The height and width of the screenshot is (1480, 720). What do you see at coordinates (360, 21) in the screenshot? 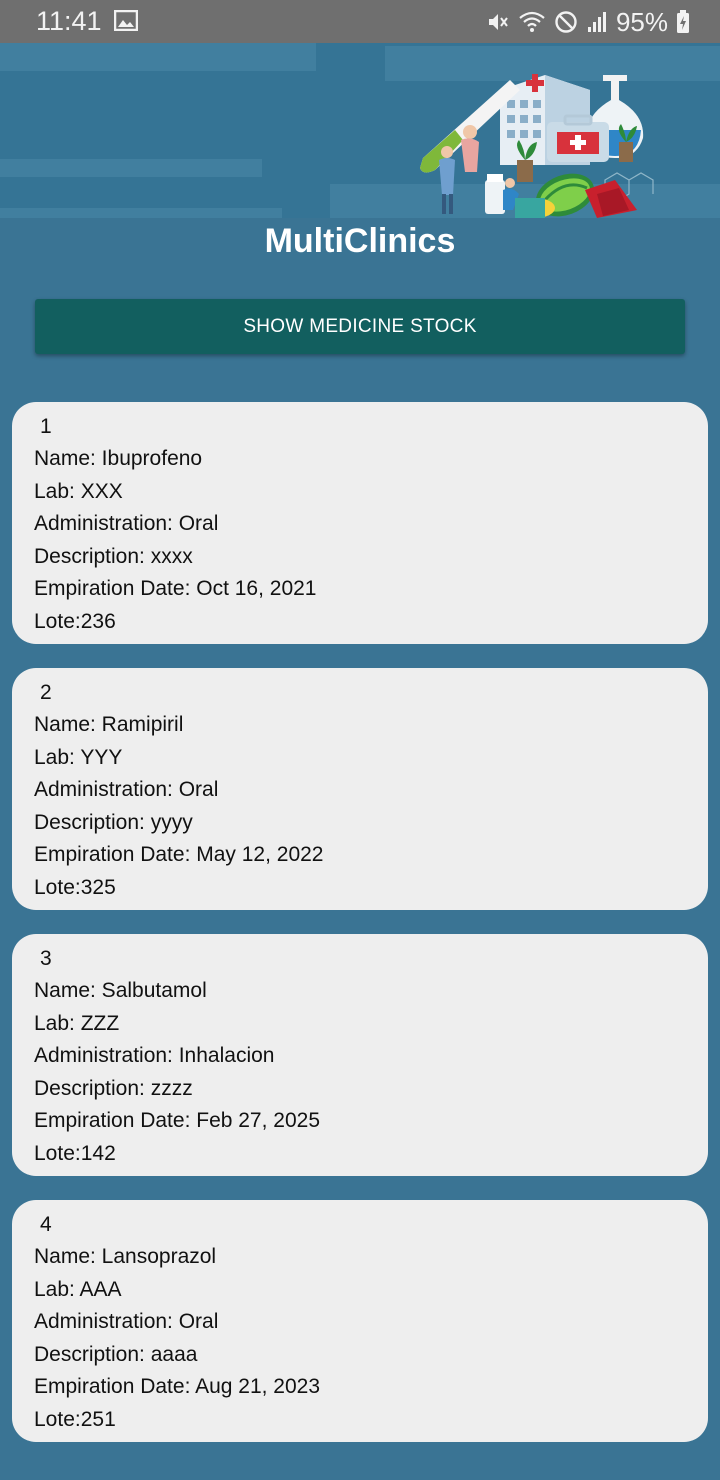
I see `status-bar: 11:41 95%` at bounding box center [360, 21].